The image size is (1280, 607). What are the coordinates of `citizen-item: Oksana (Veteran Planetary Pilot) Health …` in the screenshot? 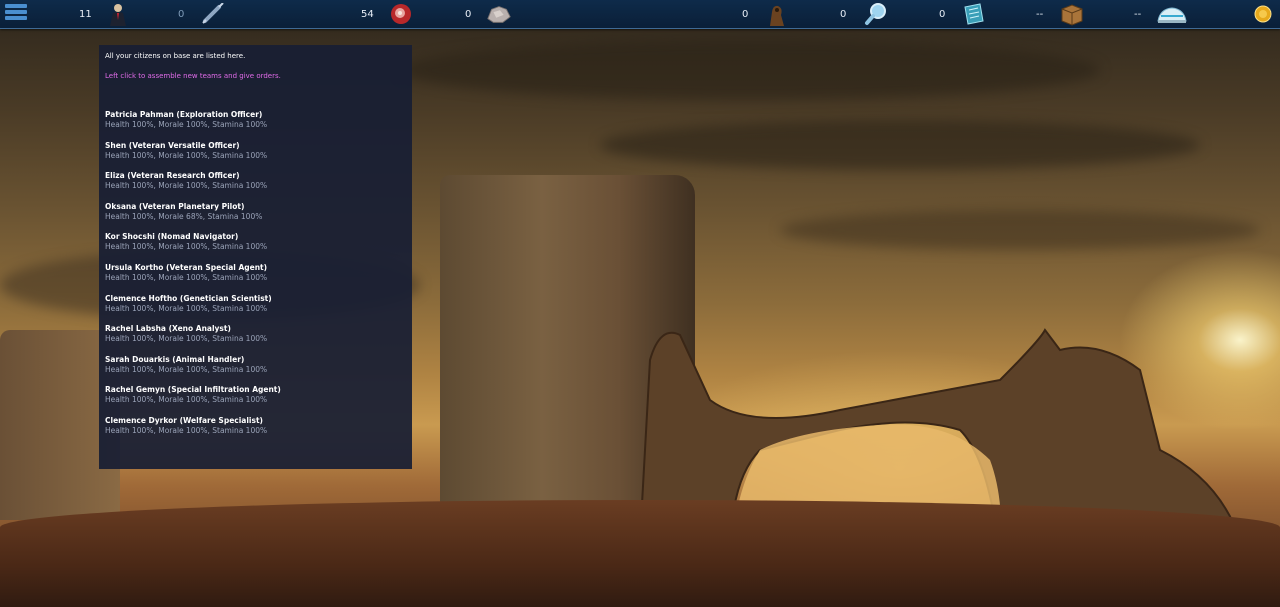 It's located at (255, 217).